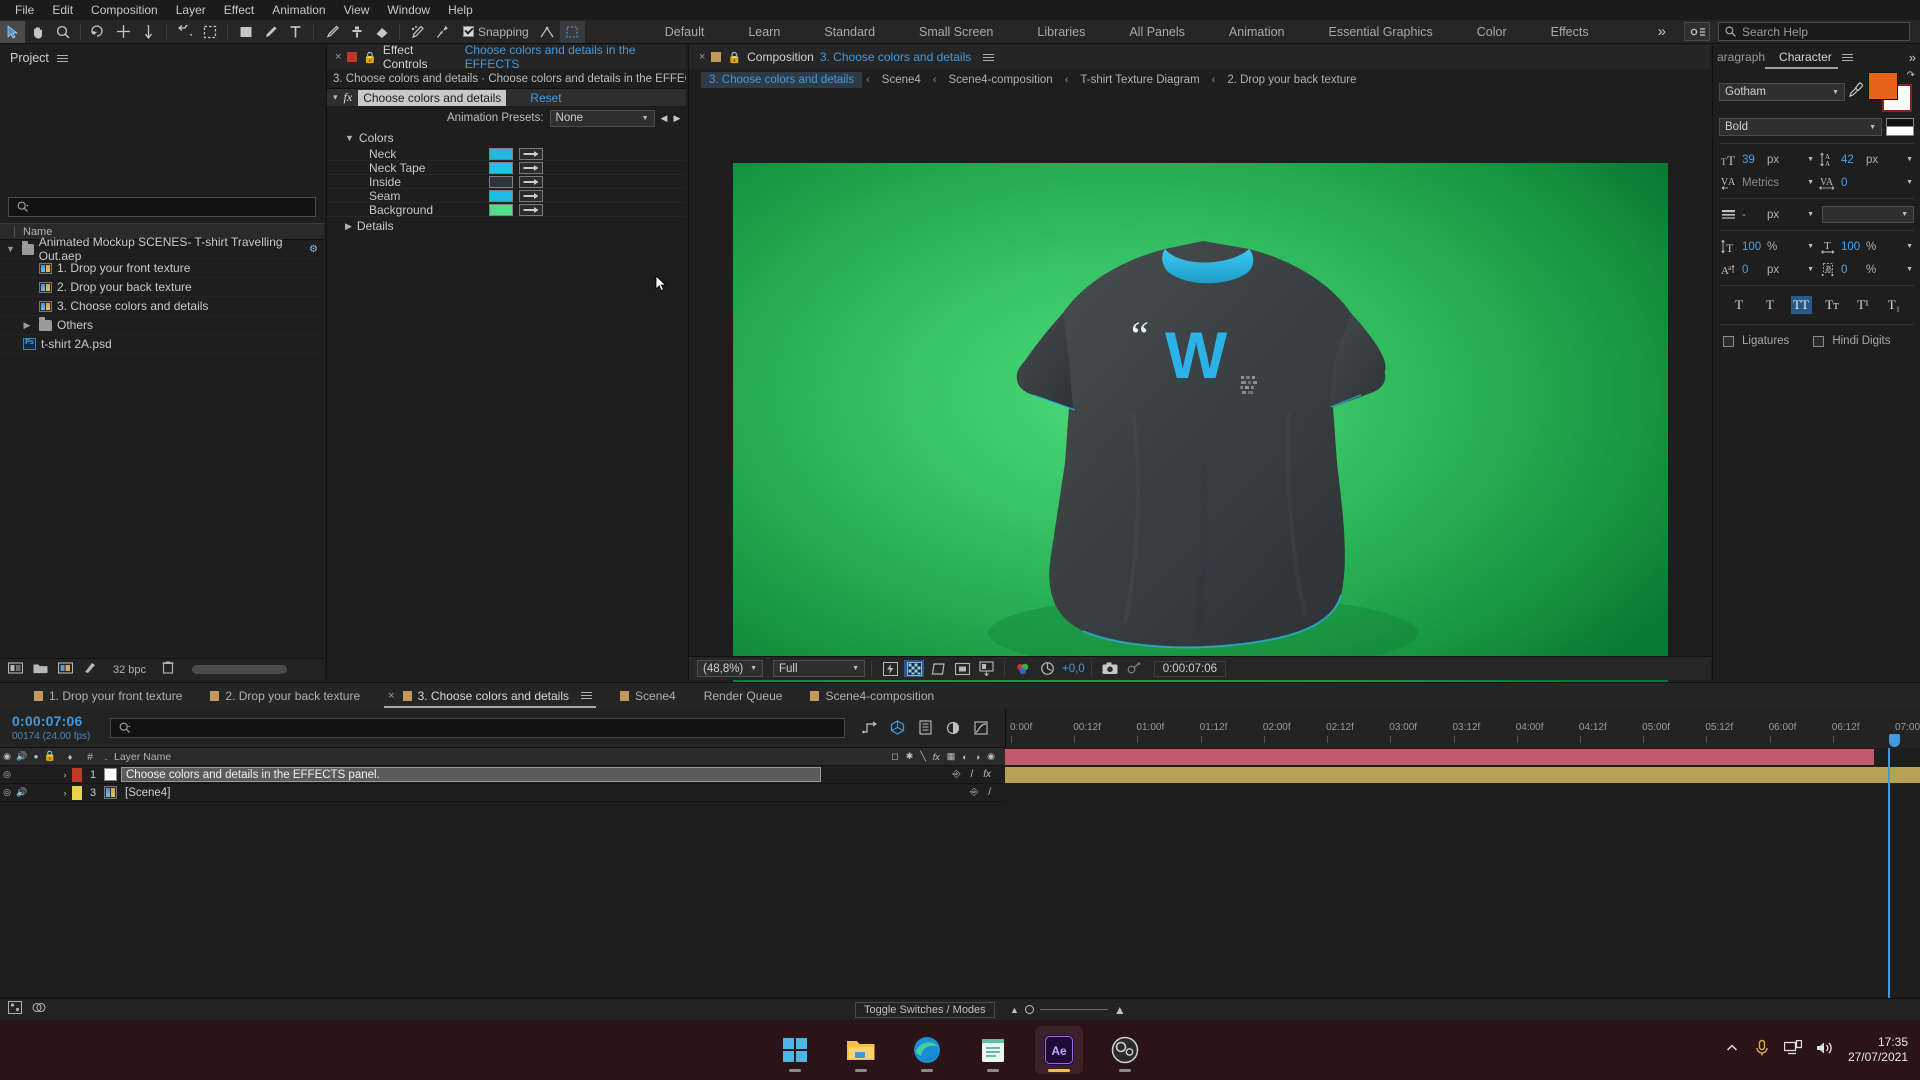 The width and height of the screenshot is (1920, 1080). Describe the element at coordinates (819, 668) in the screenshot. I see `resolution-dropdown: Full ▼` at that location.